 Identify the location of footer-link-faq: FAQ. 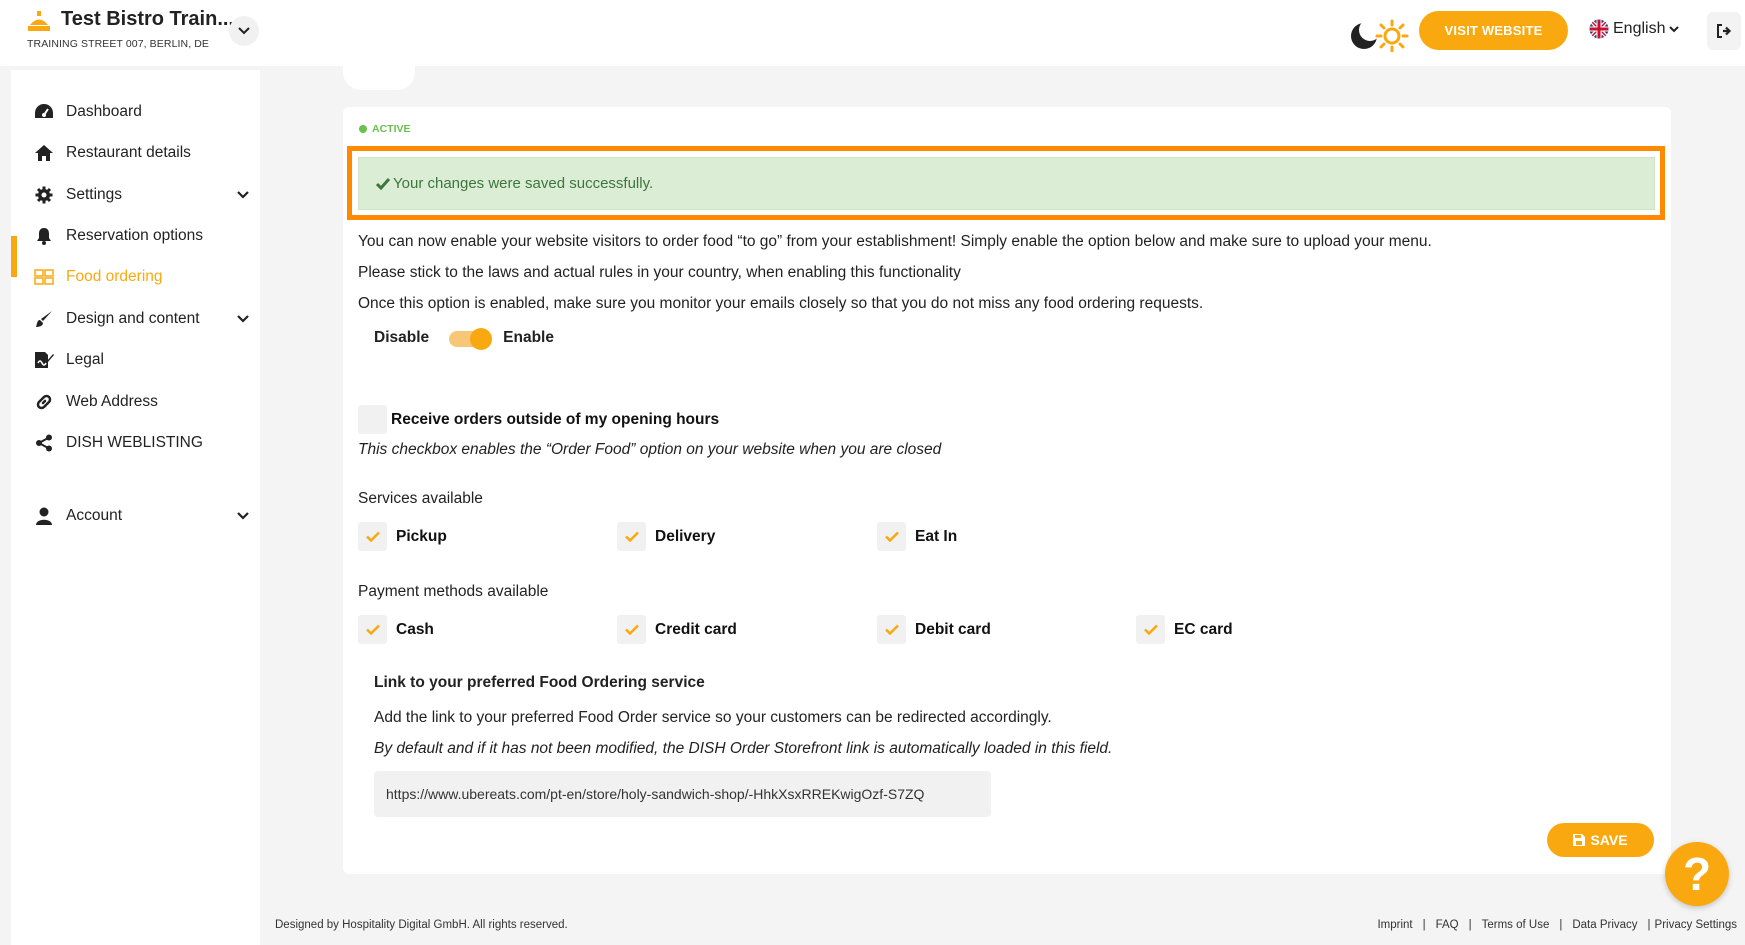
(1447, 925).